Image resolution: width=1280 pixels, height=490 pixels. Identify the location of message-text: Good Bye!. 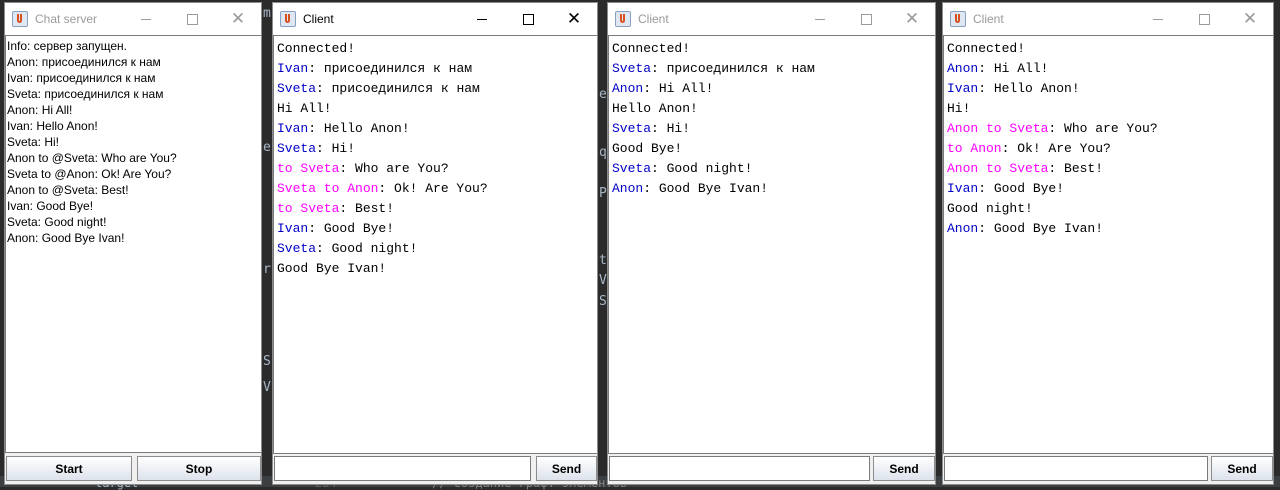
(647, 148).